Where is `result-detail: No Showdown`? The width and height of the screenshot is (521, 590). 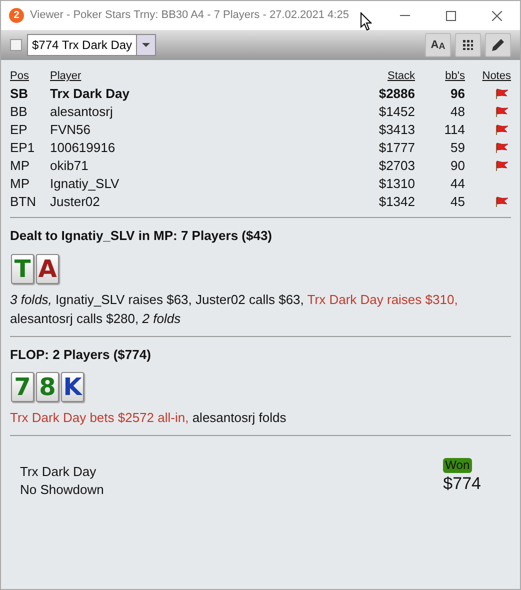 result-detail: No Showdown is located at coordinates (62, 490).